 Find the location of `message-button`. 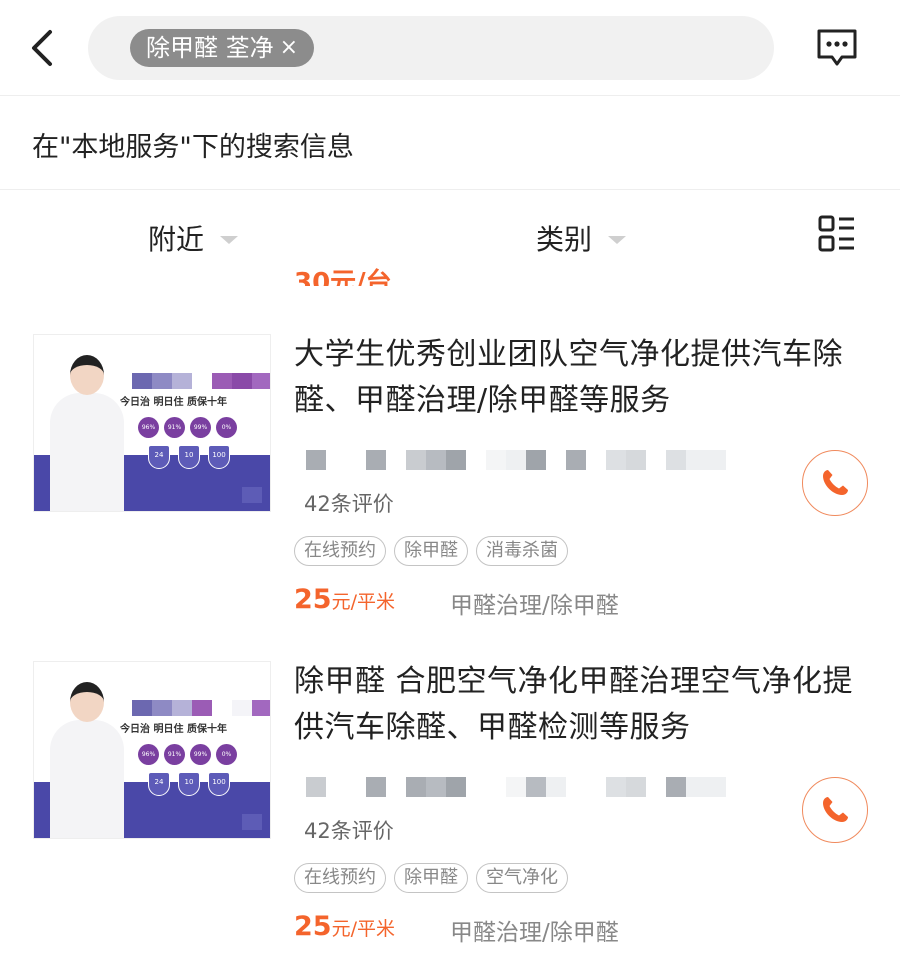

message-button is located at coordinates (837, 48).